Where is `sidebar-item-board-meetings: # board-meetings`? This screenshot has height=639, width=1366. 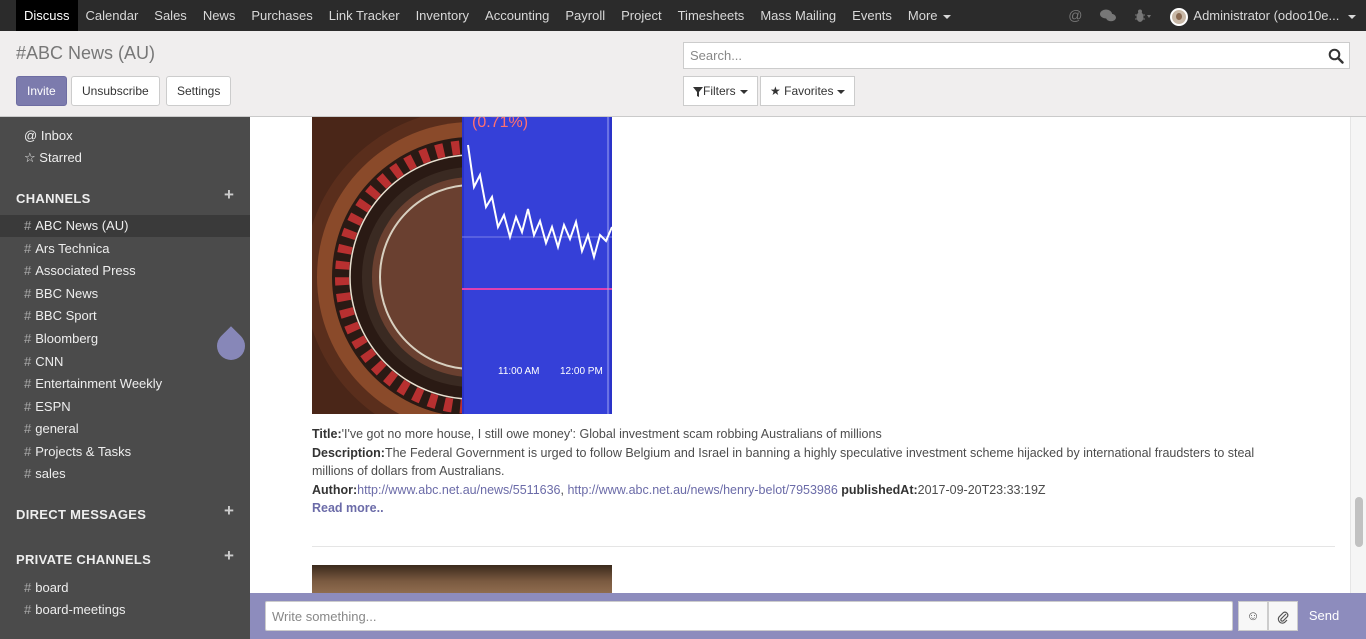 sidebar-item-board-meetings: # board-meetings is located at coordinates (125, 610).